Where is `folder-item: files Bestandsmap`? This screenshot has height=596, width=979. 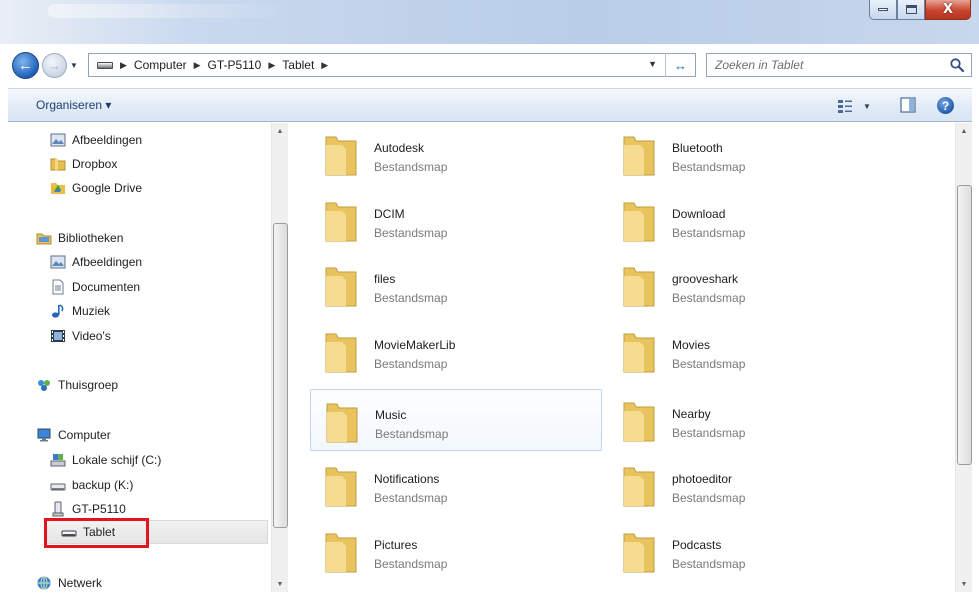
folder-item: files Bestandsmap is located at coordinates (456, 285).